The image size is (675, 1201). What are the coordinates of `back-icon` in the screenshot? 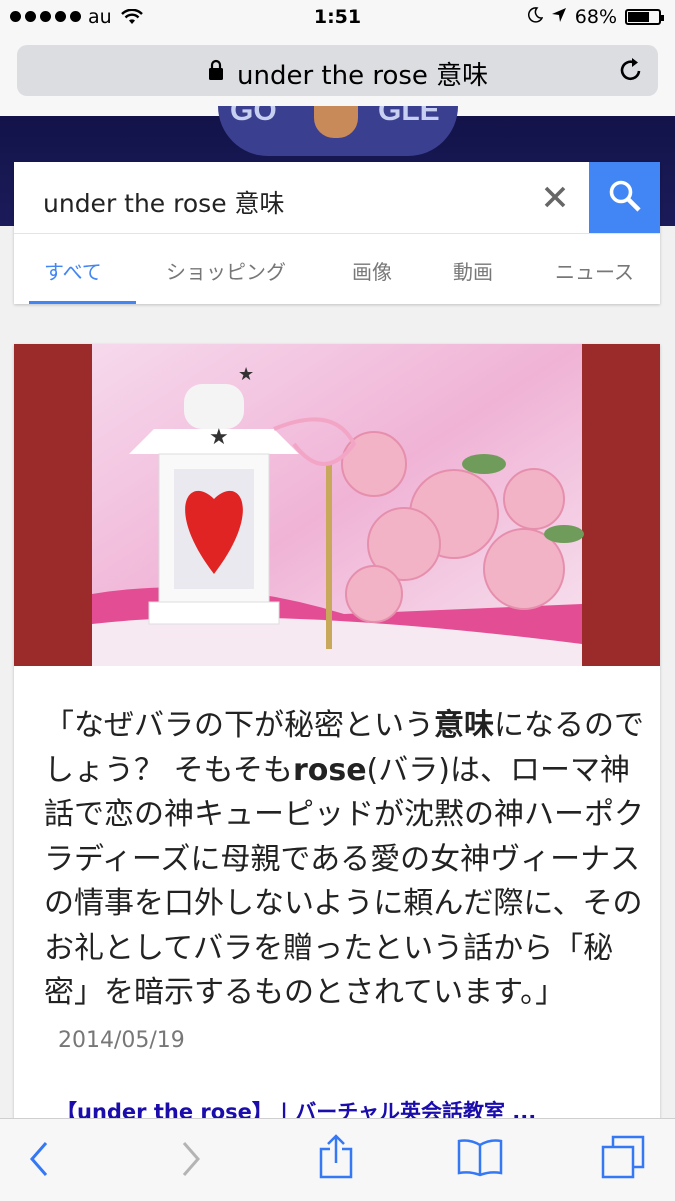 It's located at (40, 1161).